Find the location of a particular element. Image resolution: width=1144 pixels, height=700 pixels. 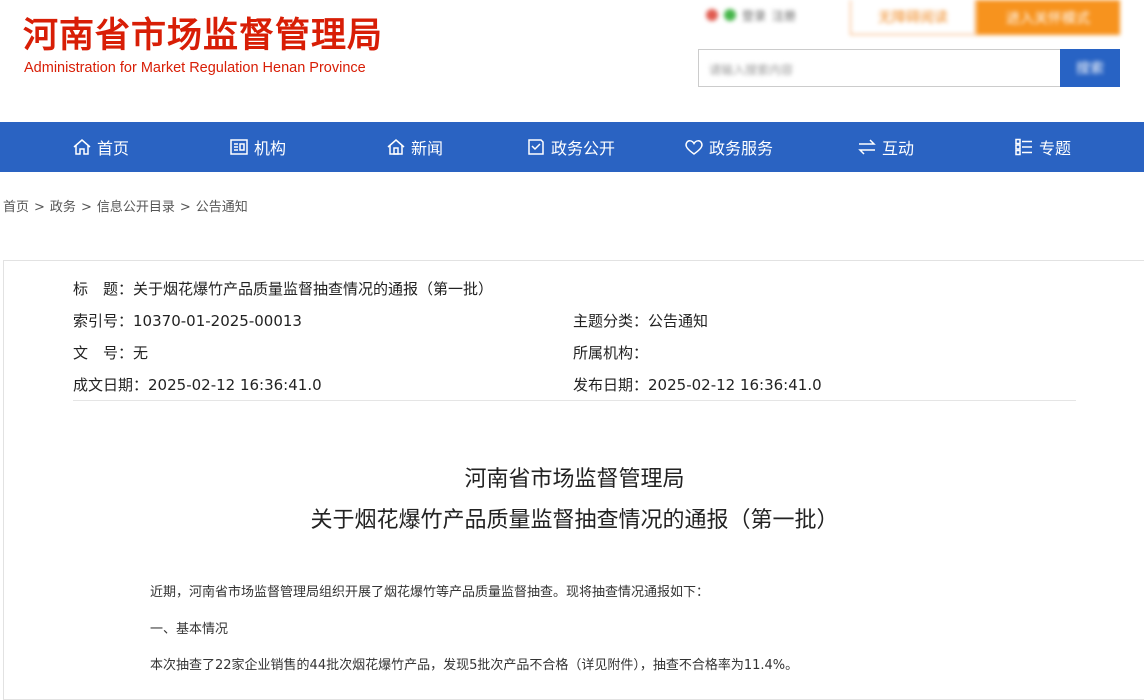

home-icon is located at coordinates (82, 147).